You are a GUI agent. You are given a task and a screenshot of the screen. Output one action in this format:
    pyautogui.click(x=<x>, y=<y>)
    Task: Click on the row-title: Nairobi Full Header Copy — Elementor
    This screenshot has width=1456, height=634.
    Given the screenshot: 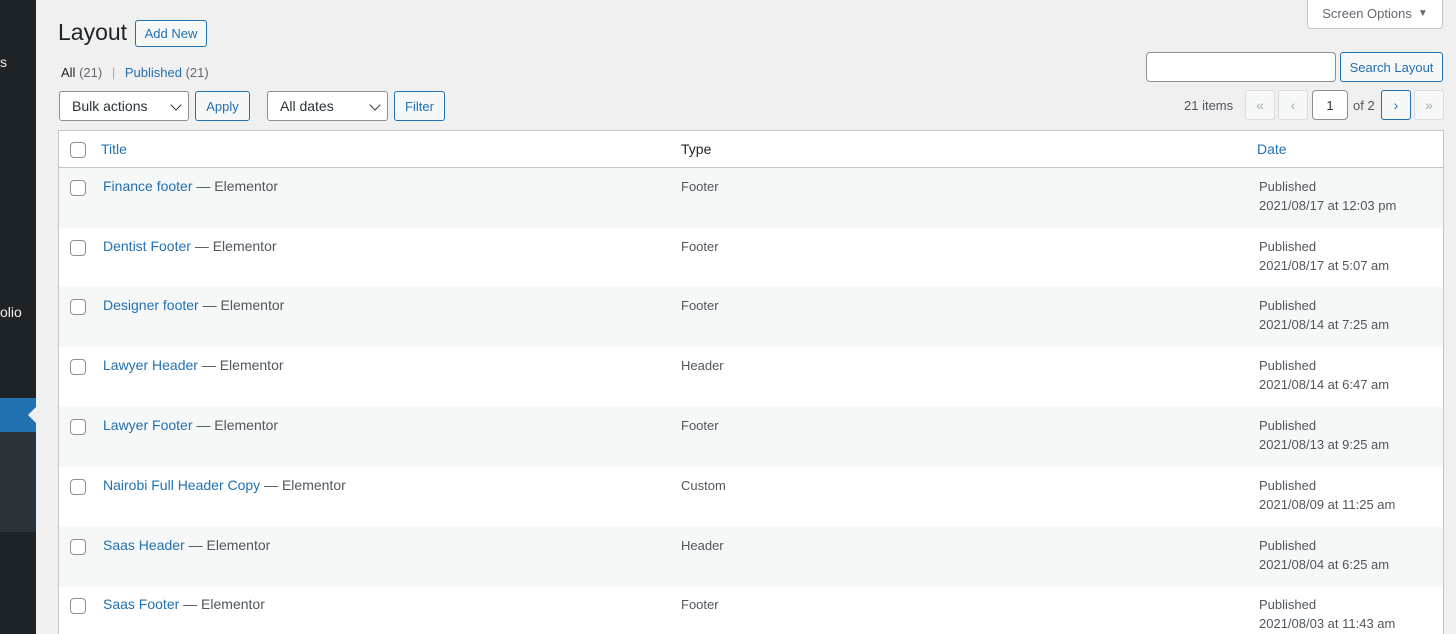 What is the action you would take?
    pyautogui.click(x=224, y=485)
    